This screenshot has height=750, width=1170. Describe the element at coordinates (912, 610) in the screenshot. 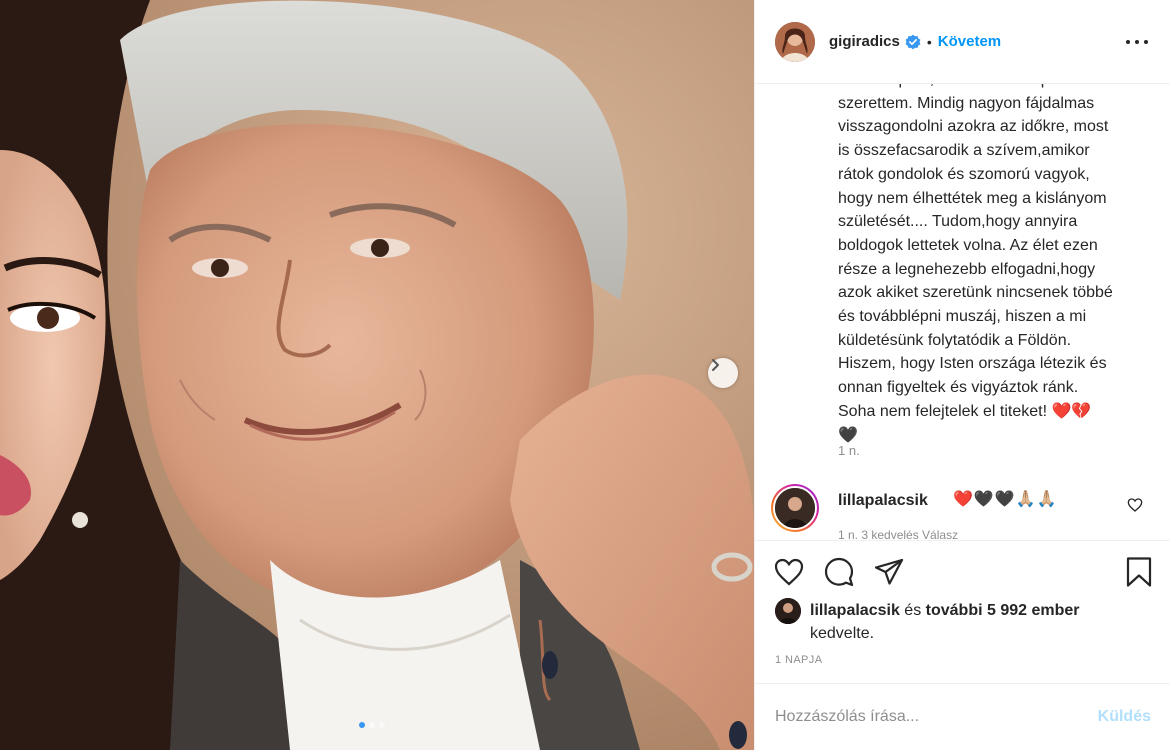

I see `likes-connector: és` at that location.